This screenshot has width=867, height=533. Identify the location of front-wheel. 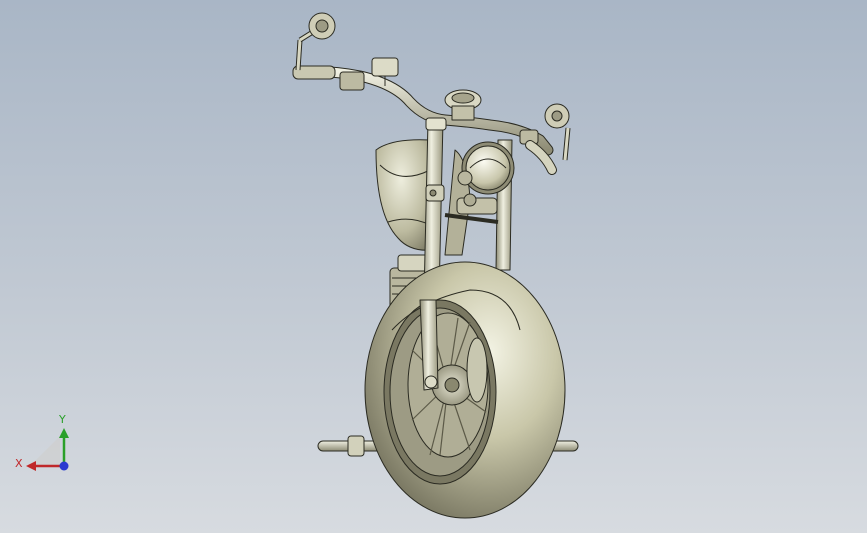
(465, 390).